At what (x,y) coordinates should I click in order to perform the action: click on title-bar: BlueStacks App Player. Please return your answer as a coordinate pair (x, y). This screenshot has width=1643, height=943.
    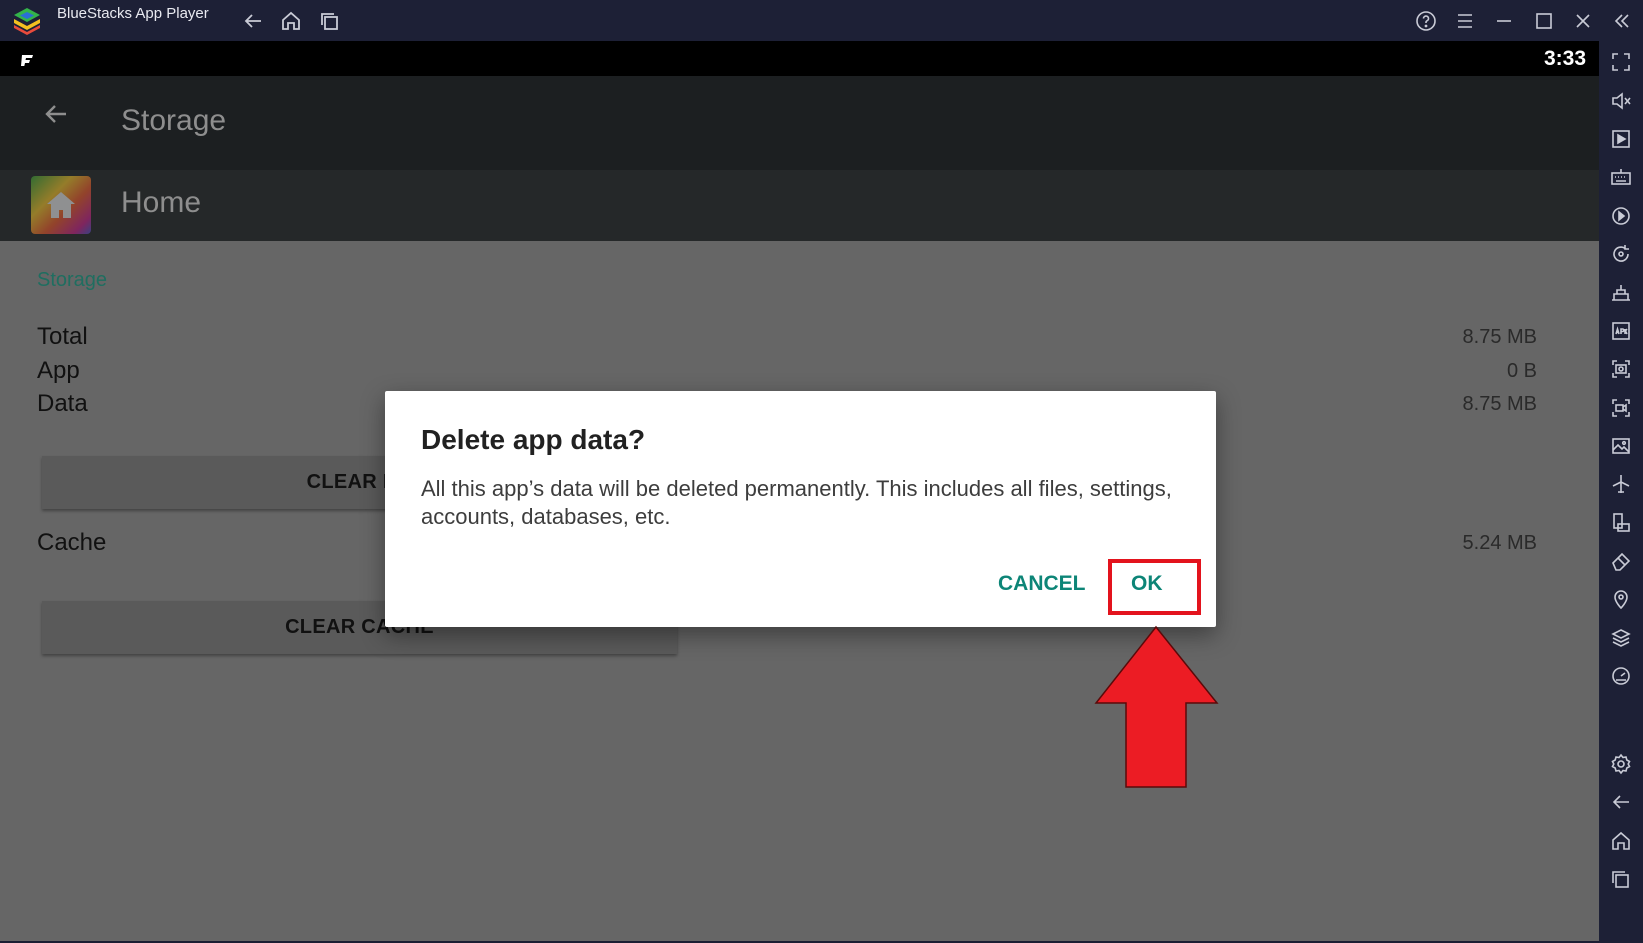
    Looking at the image, I should click on (821, 20).